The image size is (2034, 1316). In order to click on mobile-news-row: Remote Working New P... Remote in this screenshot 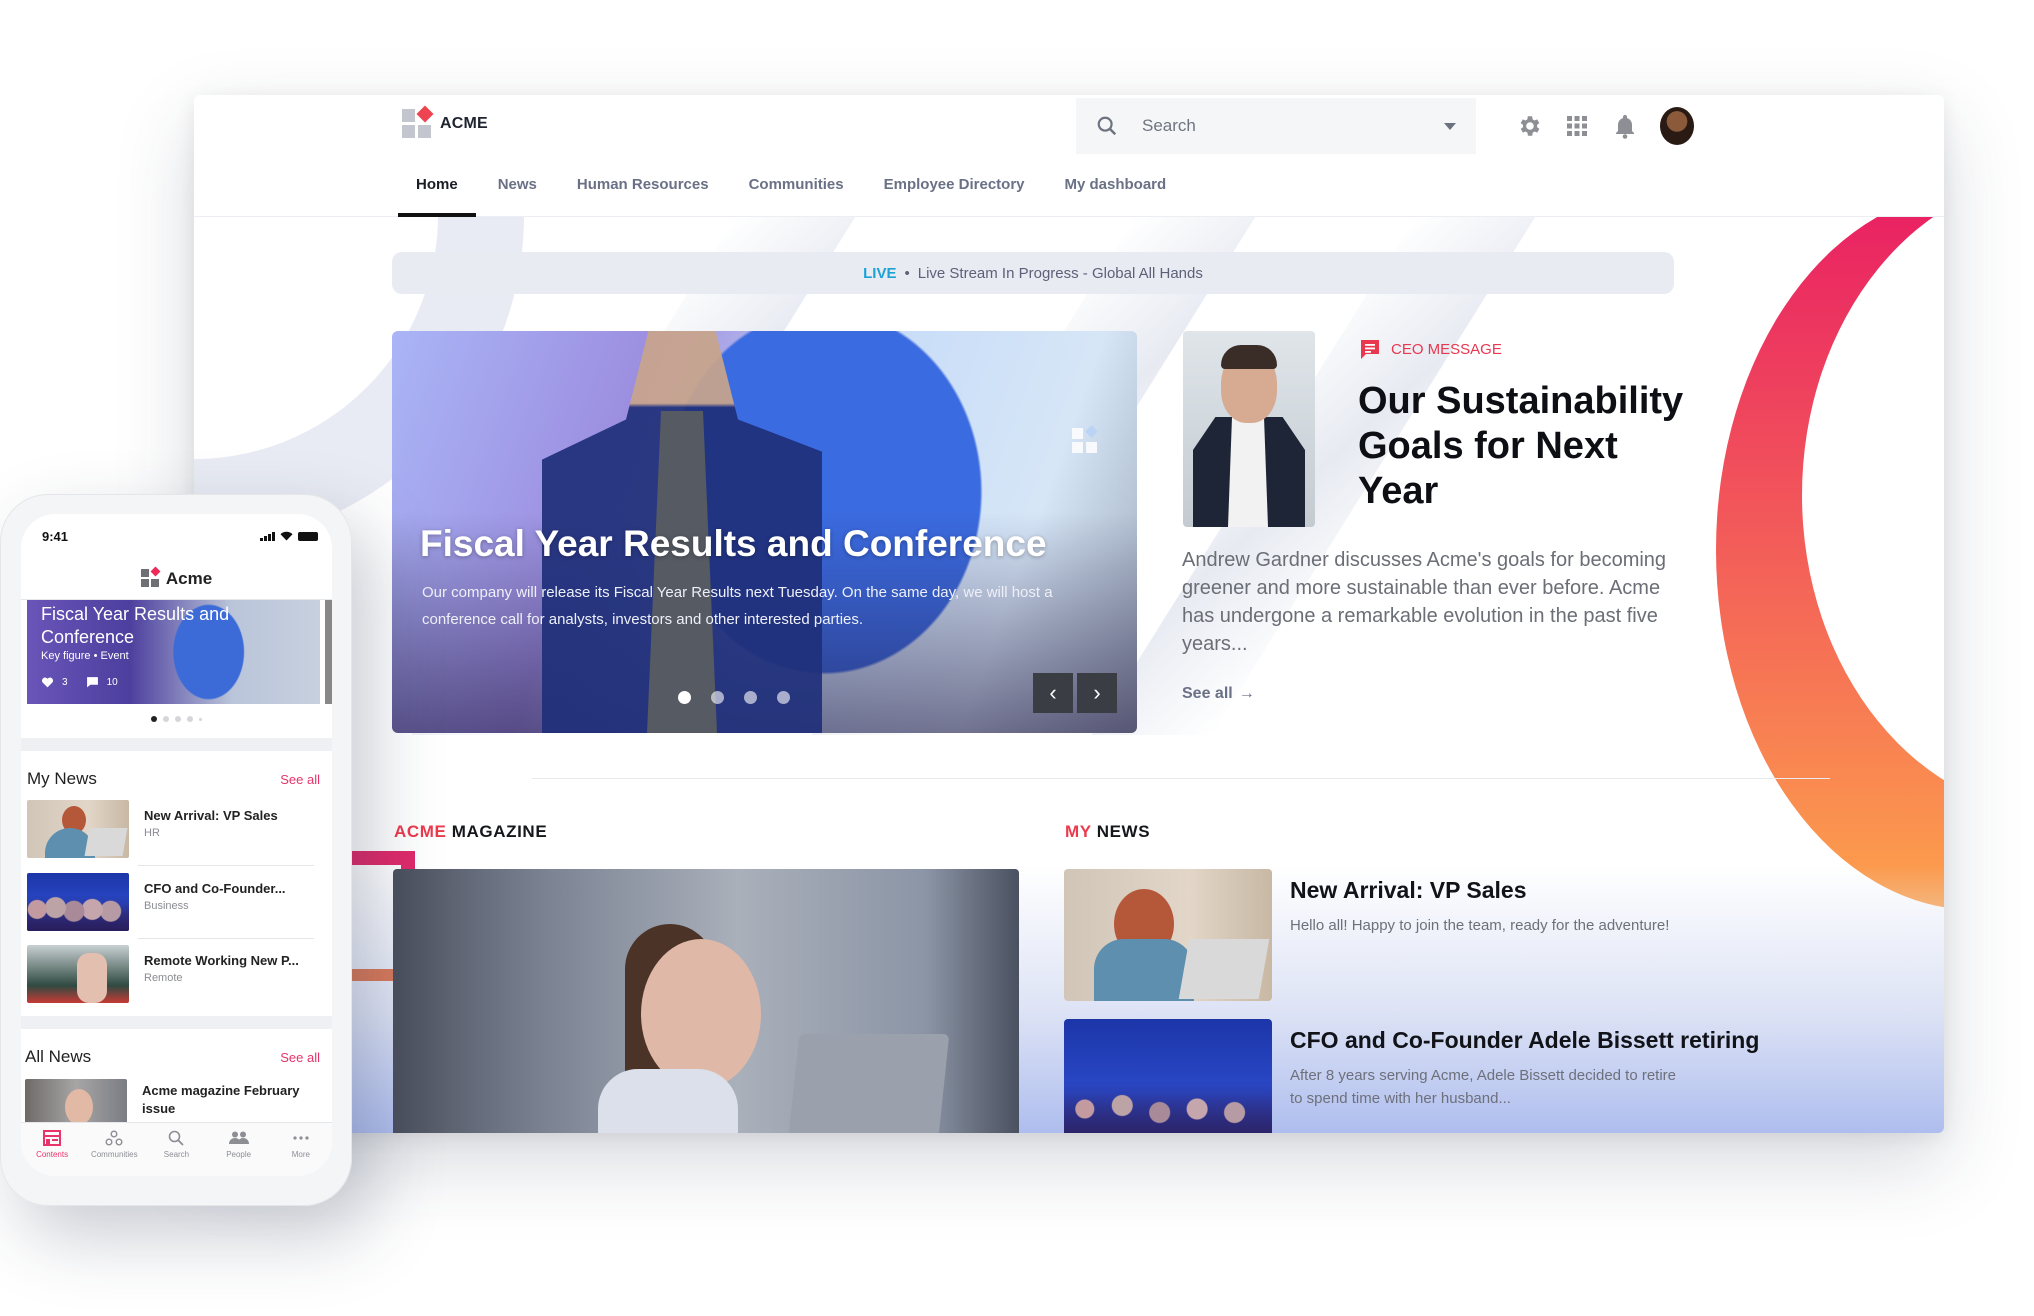, I will do `click(177, 975)`.